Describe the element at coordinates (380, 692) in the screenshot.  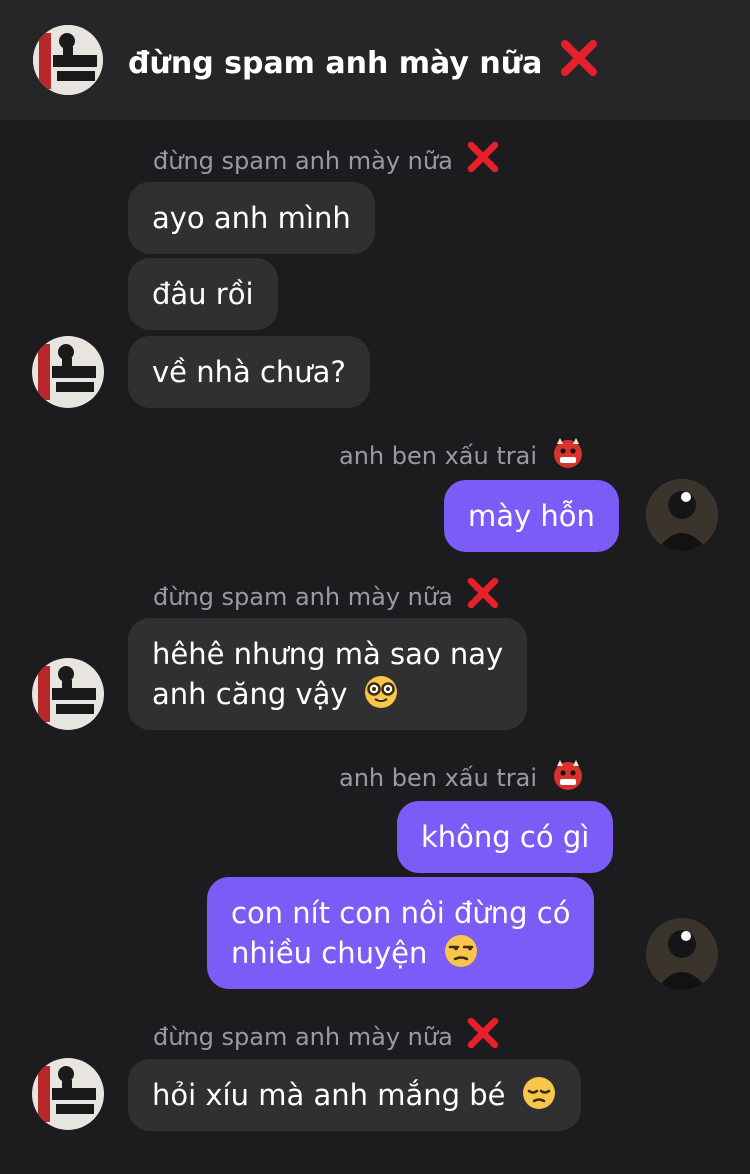
I see `nerd-face-emoji-icon` at that location.